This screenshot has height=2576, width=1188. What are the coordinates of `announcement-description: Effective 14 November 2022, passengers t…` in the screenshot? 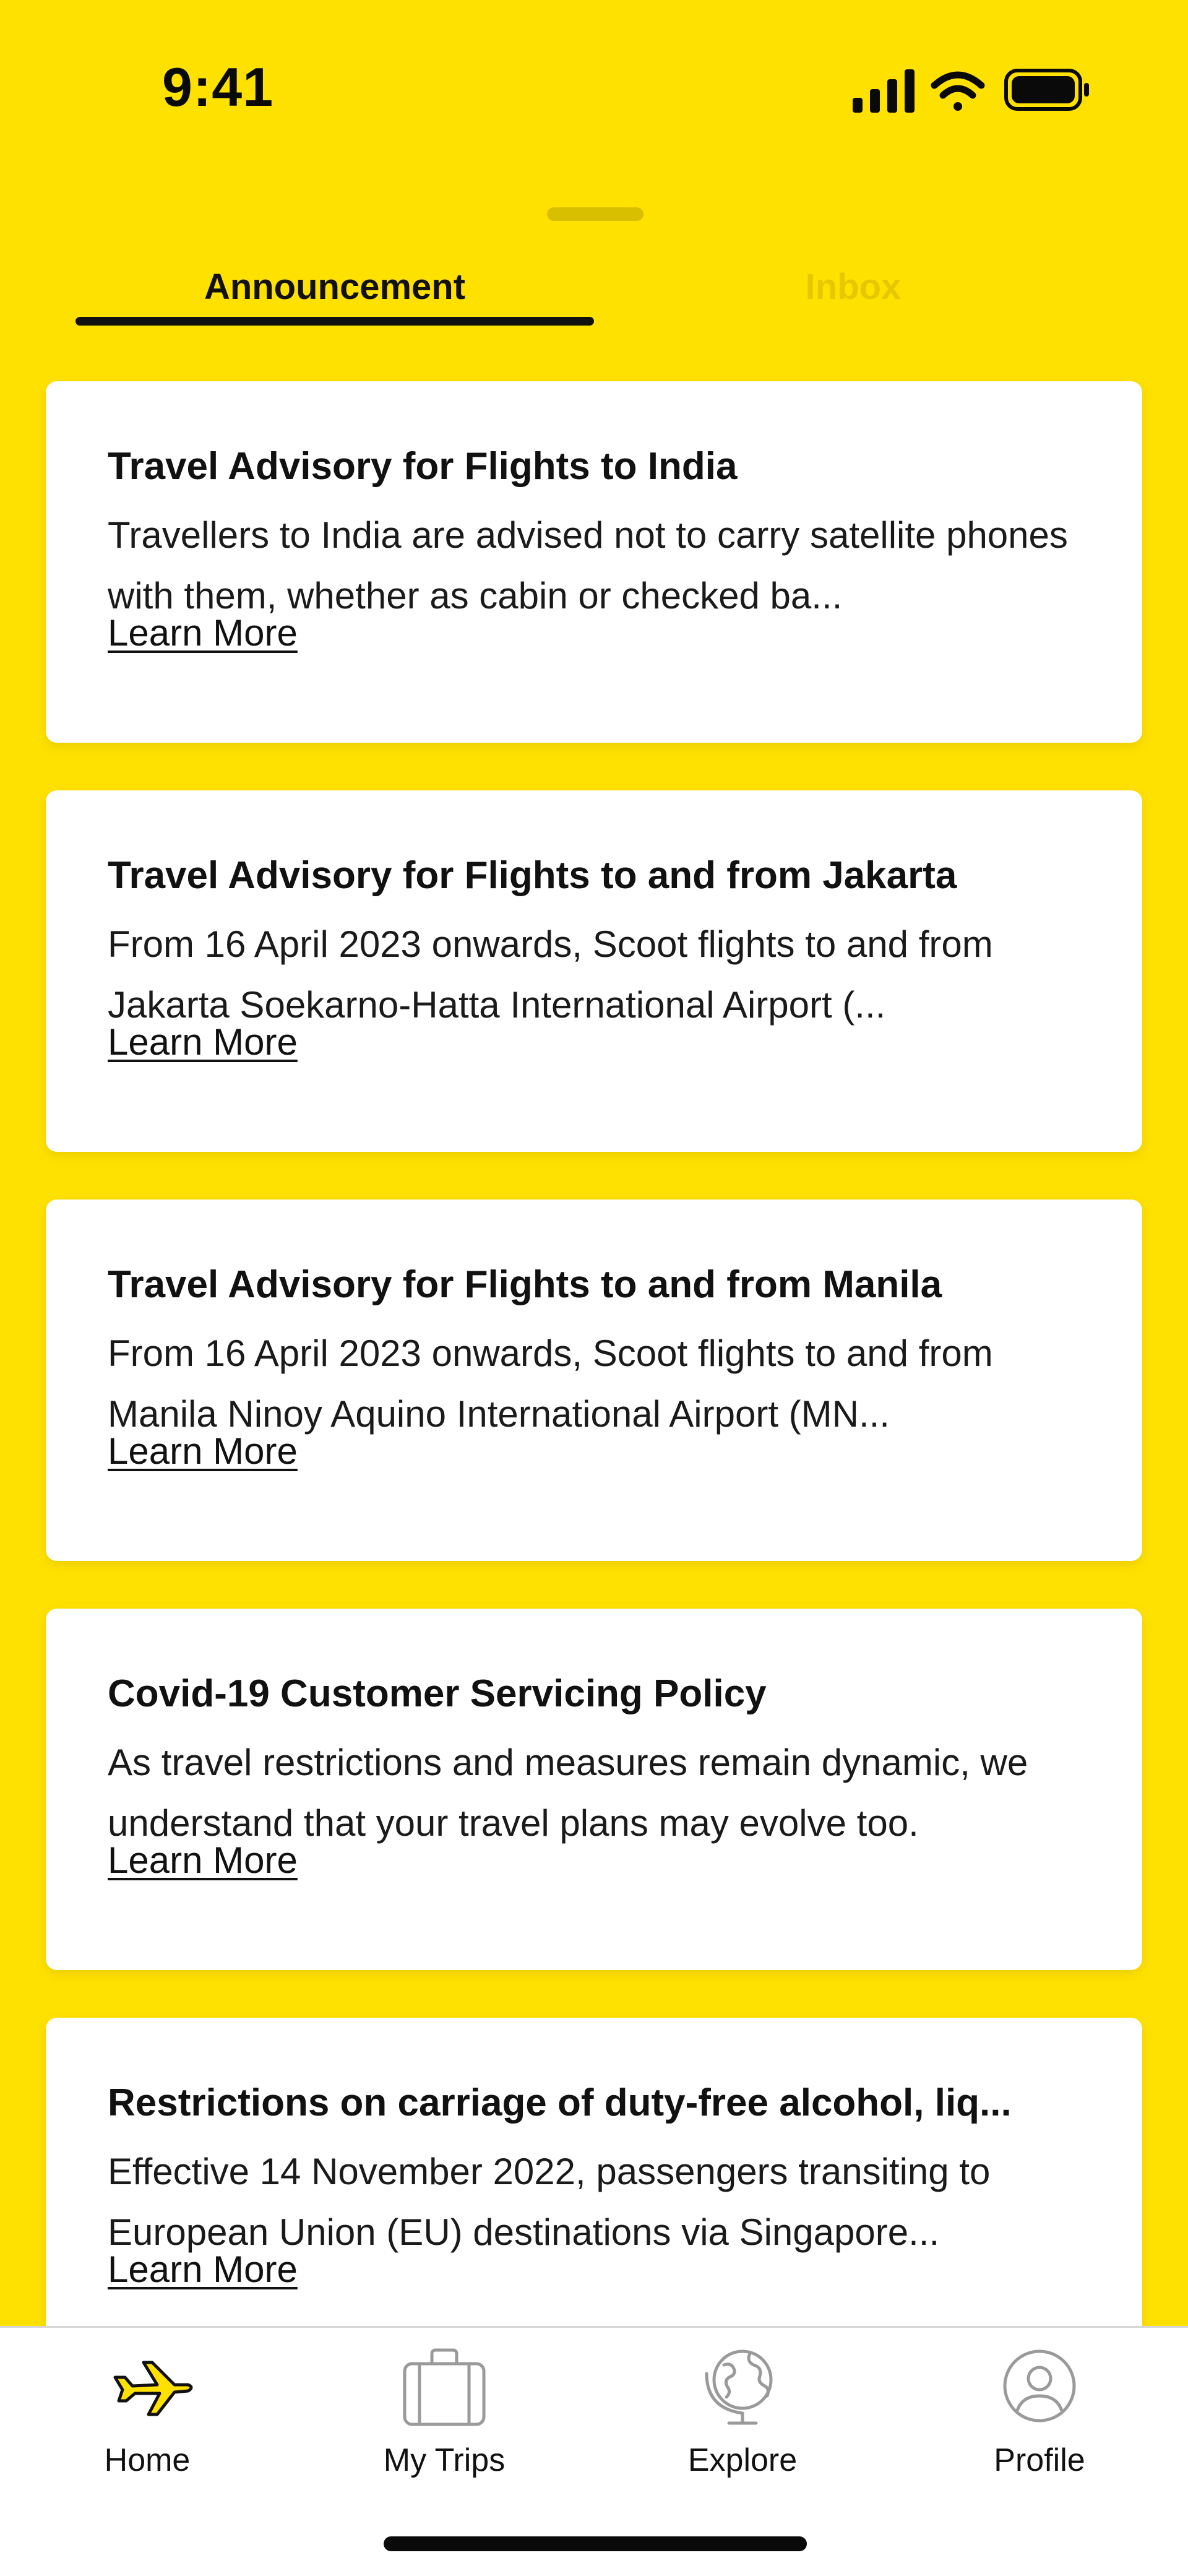 It's located at (549, 2202).